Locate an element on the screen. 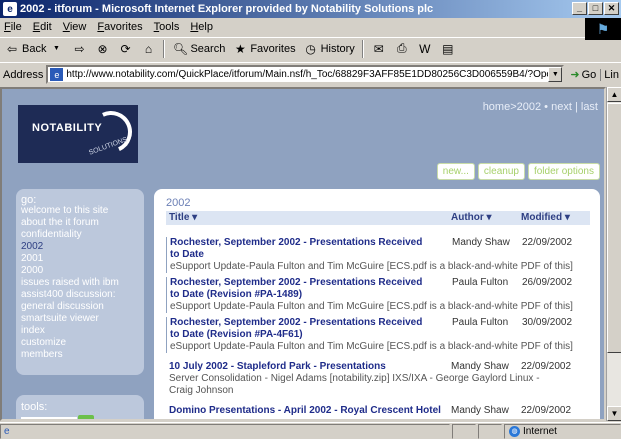 This screenshot has height=439, width=621. print-icon: ⎙ is located at coordinates (402, 49).